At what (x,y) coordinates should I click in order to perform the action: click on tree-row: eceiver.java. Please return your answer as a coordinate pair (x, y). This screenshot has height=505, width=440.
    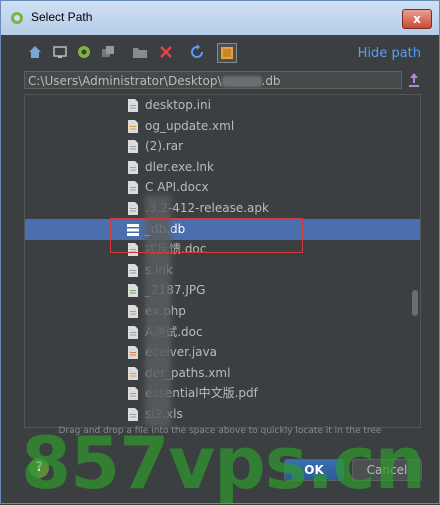
    Looking at the image, I should click on (222, 352).